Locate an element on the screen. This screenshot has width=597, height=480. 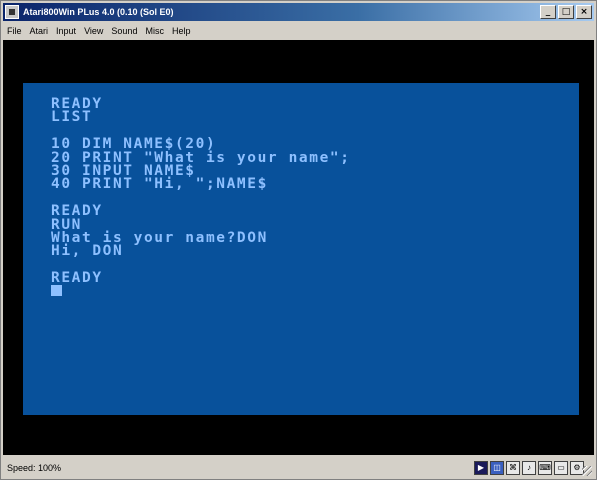
monitor-icon: ▭ is located at coordinates (561, 468).